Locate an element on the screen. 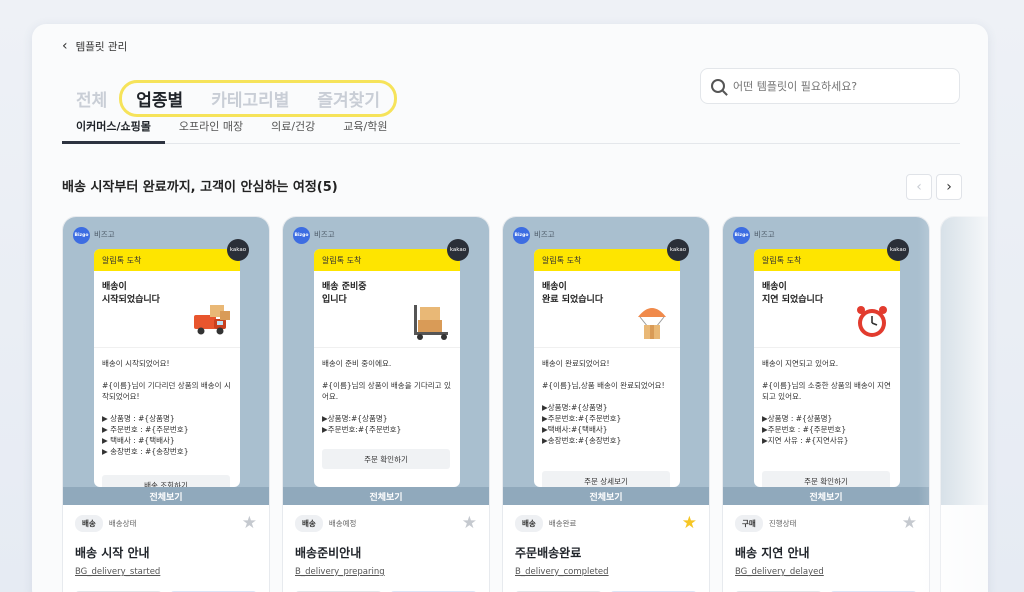  subtab-ecommerce: 이커머스/쇼핑몰 is located at coordinates (113, 127).